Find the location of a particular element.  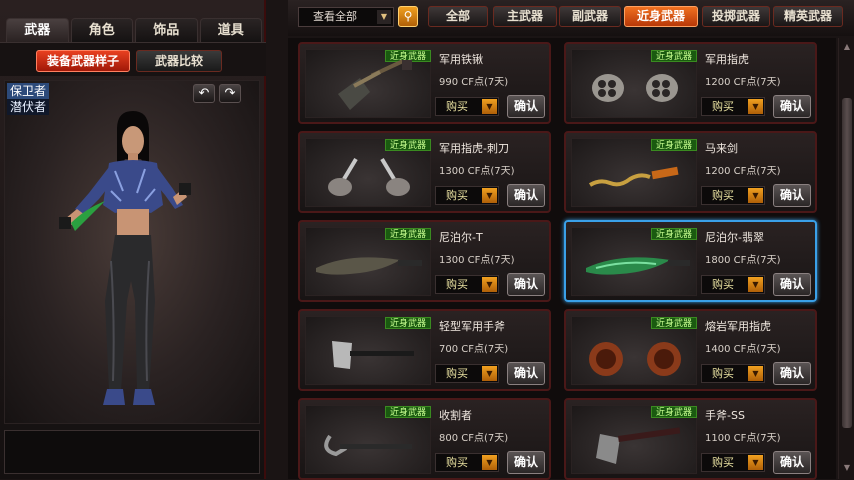

item-card: 近身武器 马来剑 1200 CF点(7天) 购买 ▼ 确认 is located at coordinates (690, 172).